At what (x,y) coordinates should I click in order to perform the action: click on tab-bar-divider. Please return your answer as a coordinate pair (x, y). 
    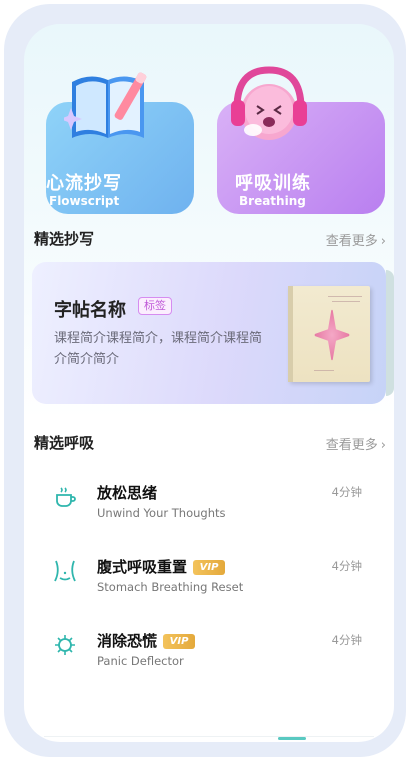
    Looking at the image, I should click on (209, 736).